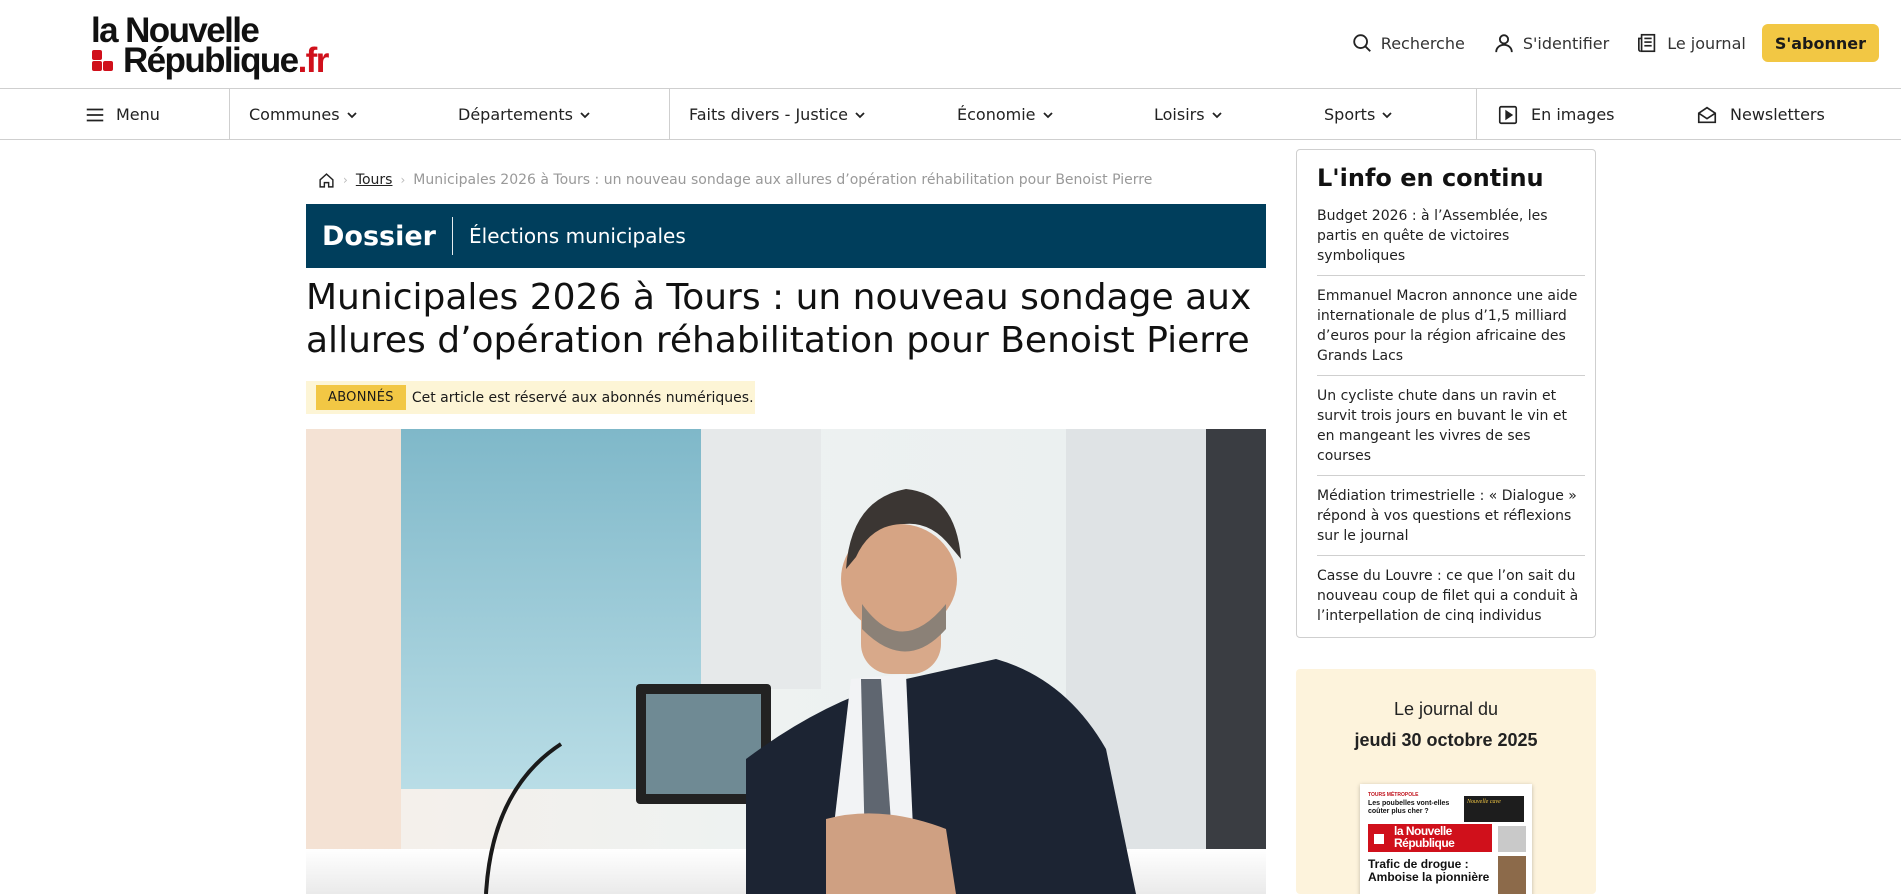 This screenshot has height=894, width=1901. Describe the element at coordinates (1494, 809) in the screenshot. I see `cover-ad: Nouvelle cave` at that location.